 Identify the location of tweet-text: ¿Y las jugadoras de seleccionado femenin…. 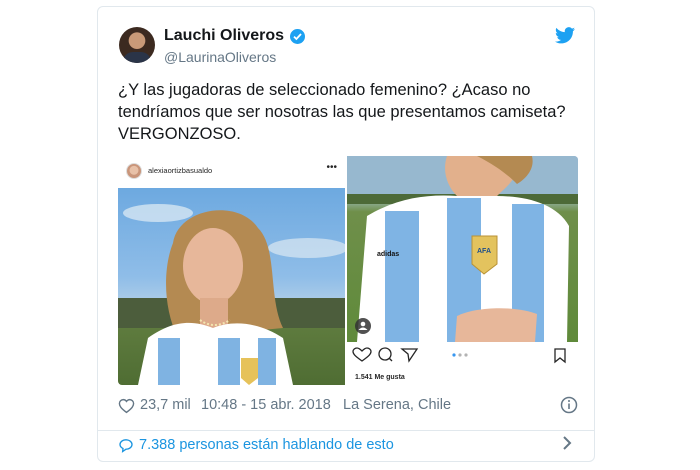
(348, 112).